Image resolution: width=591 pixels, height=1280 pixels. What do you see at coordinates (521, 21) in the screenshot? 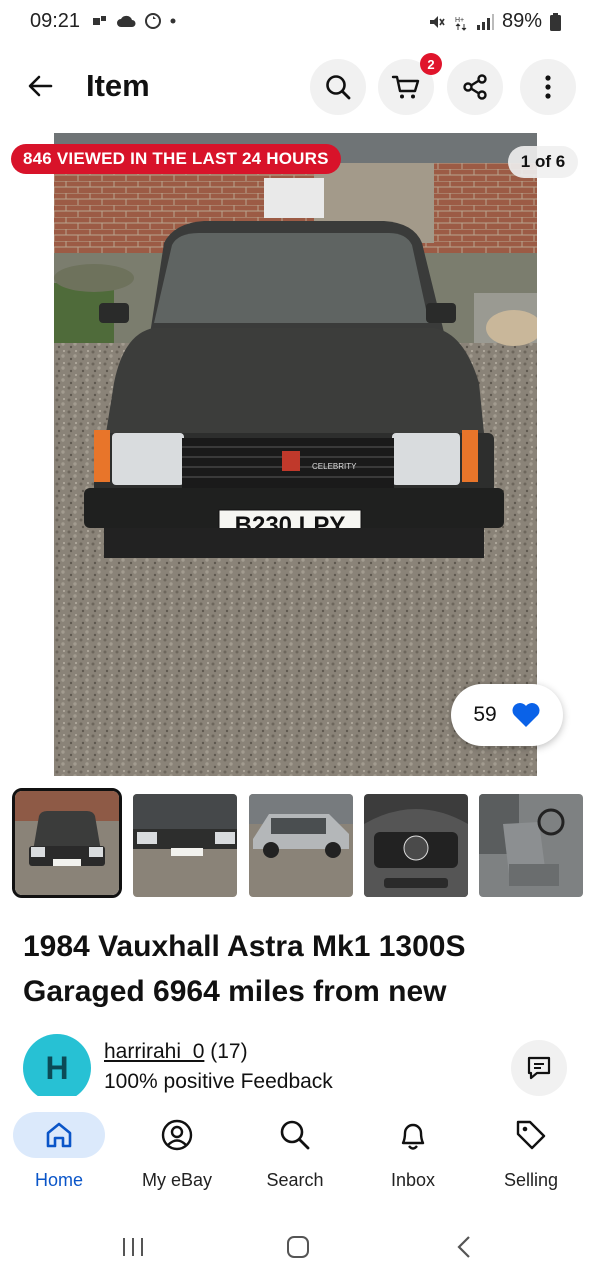
I see `battery-percent: 89%` at bounding box center [521, 21].